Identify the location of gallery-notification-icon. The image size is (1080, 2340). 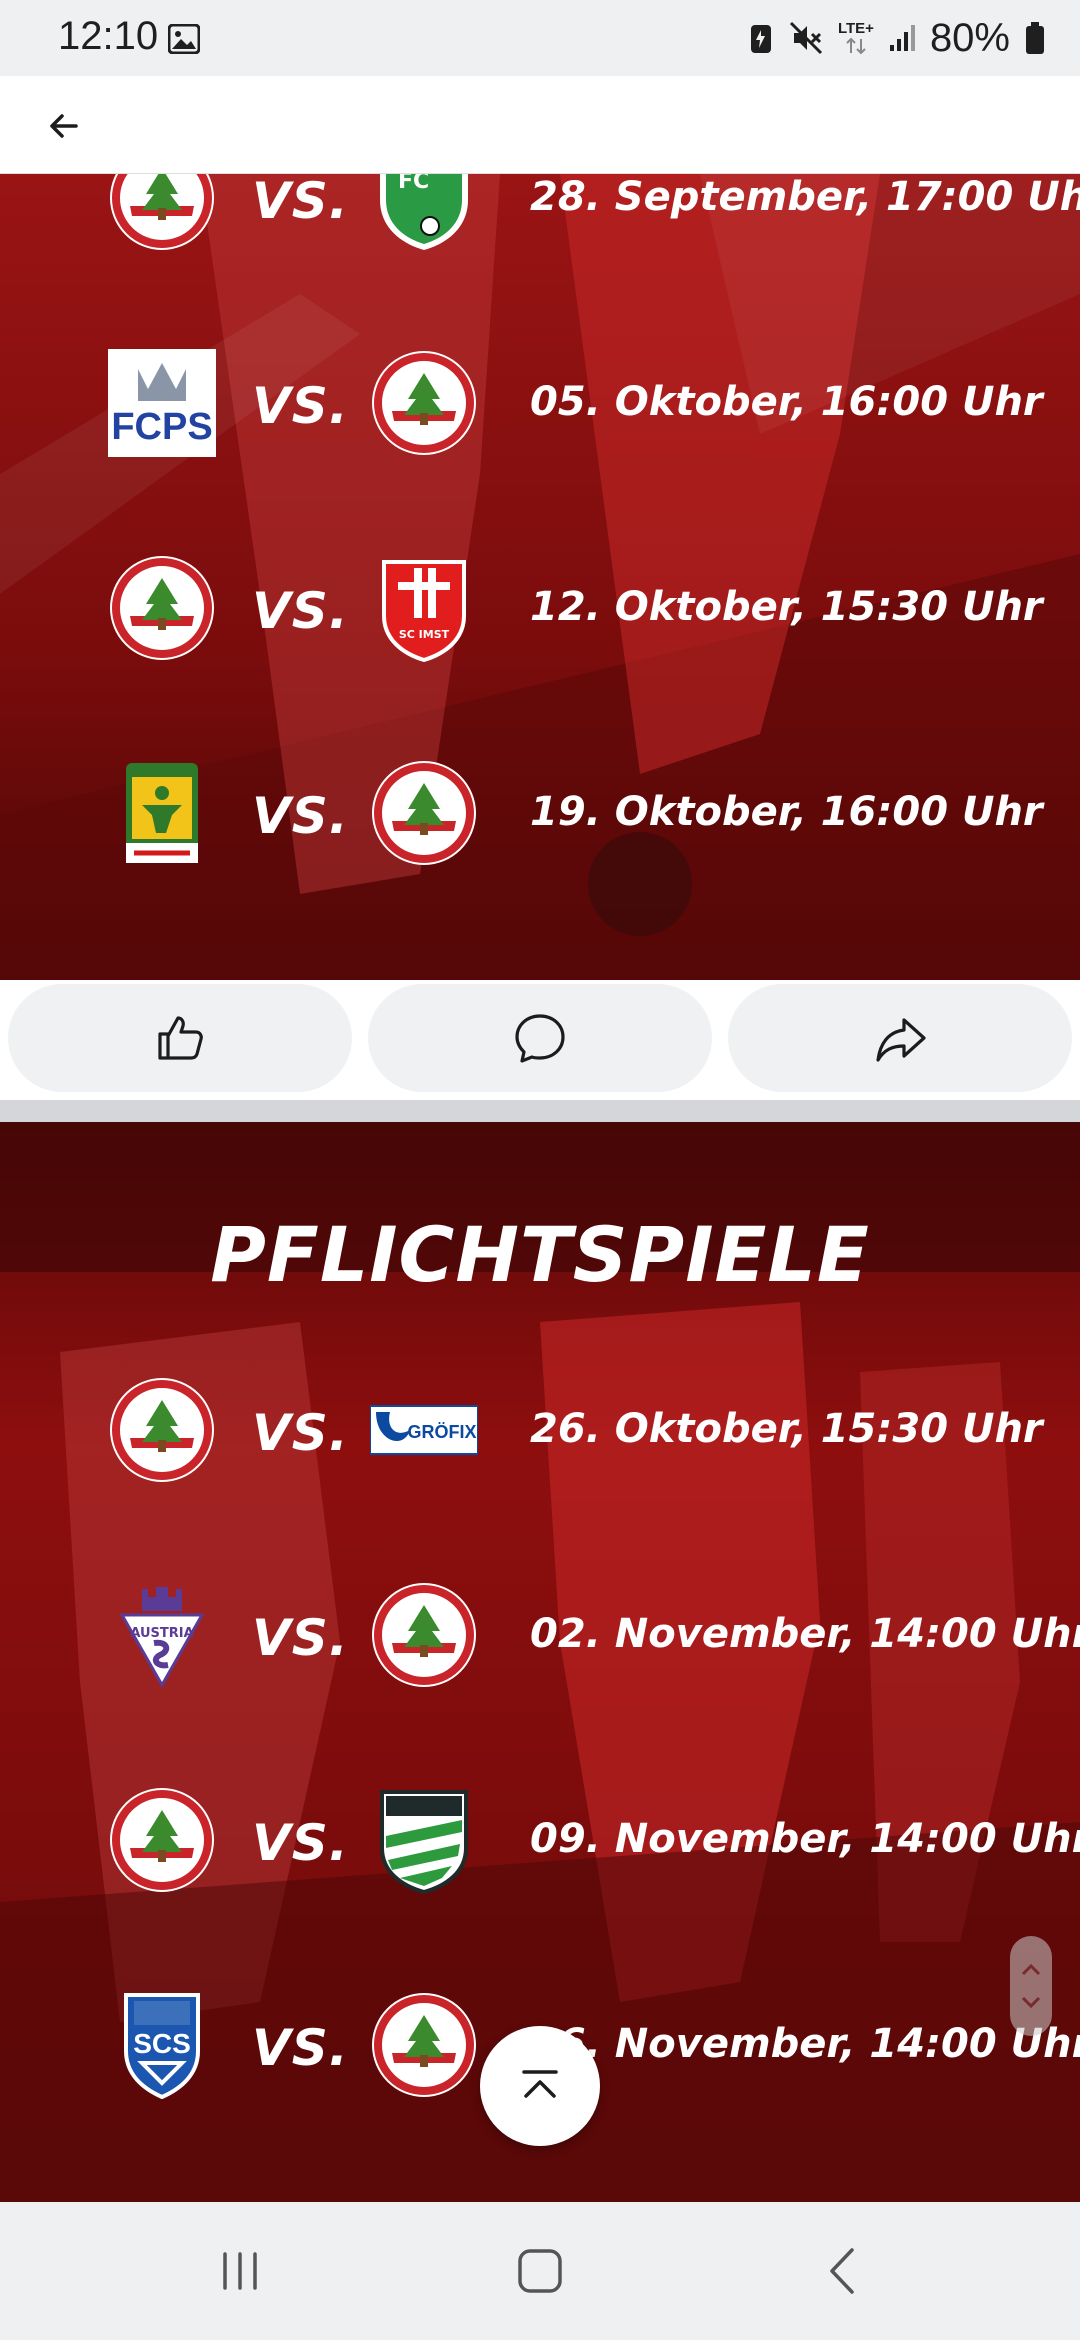
(184, 39).